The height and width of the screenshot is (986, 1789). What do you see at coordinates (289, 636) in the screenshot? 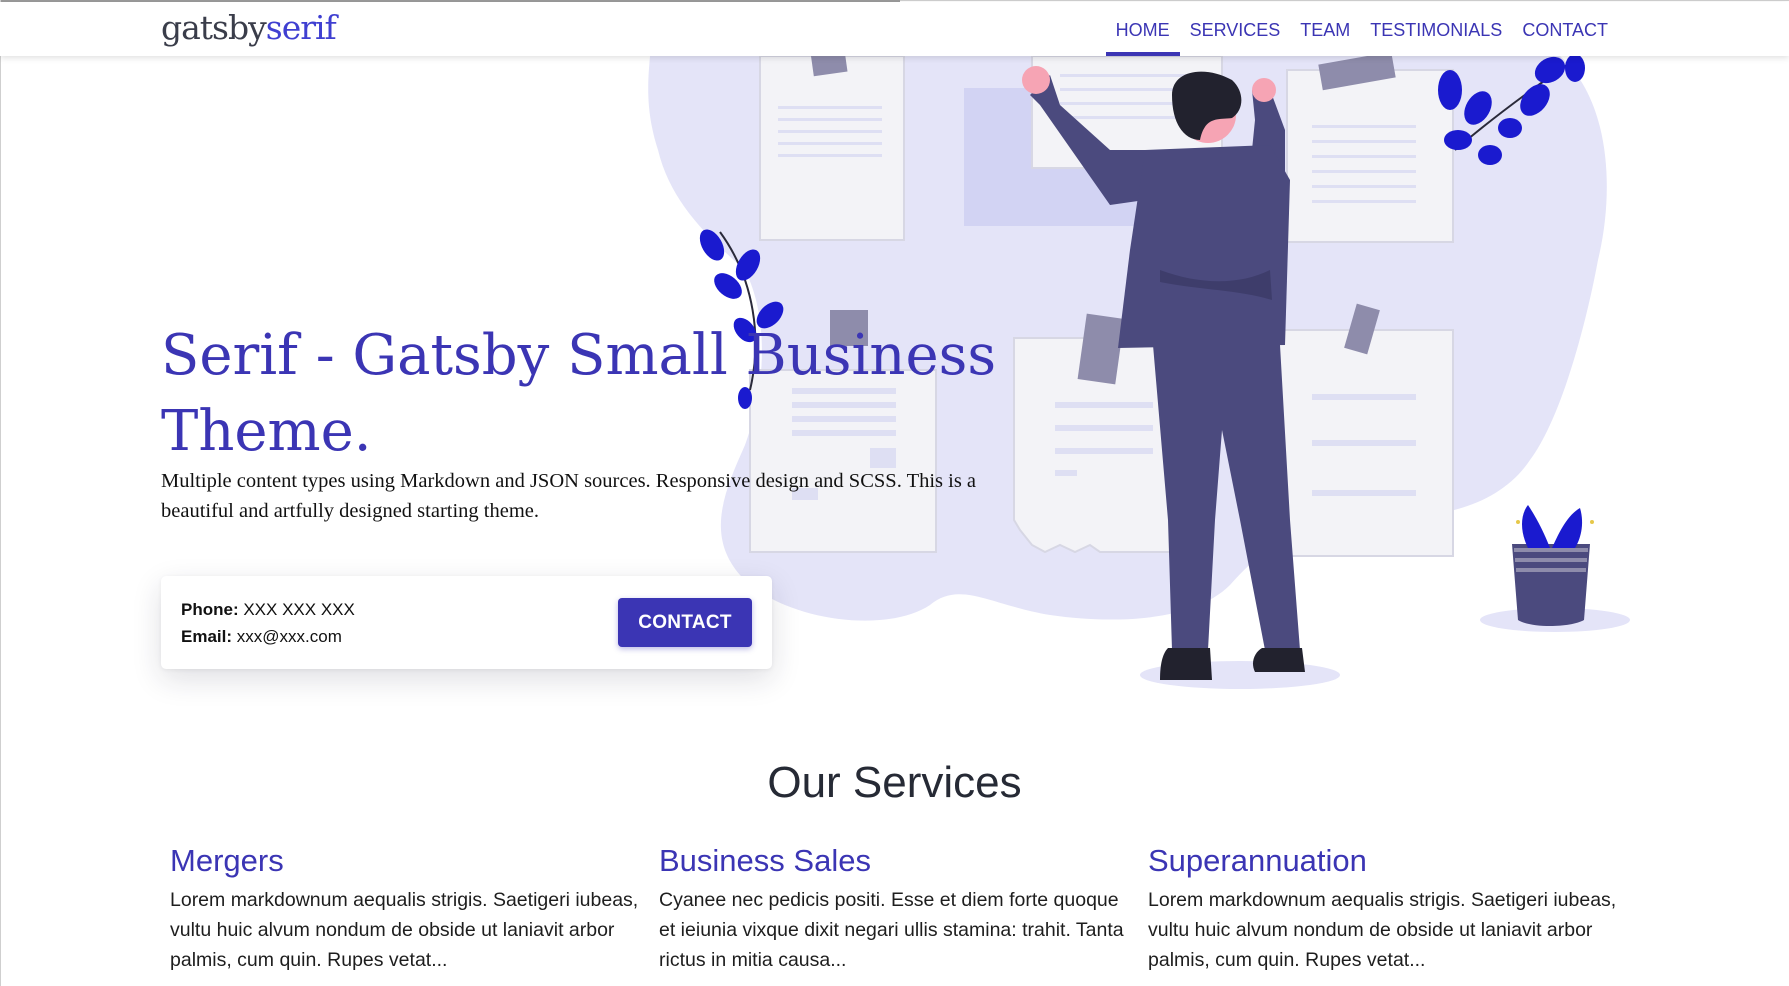
I see `email-value: xxx@xxx.com` at bounding box center [289, 636].